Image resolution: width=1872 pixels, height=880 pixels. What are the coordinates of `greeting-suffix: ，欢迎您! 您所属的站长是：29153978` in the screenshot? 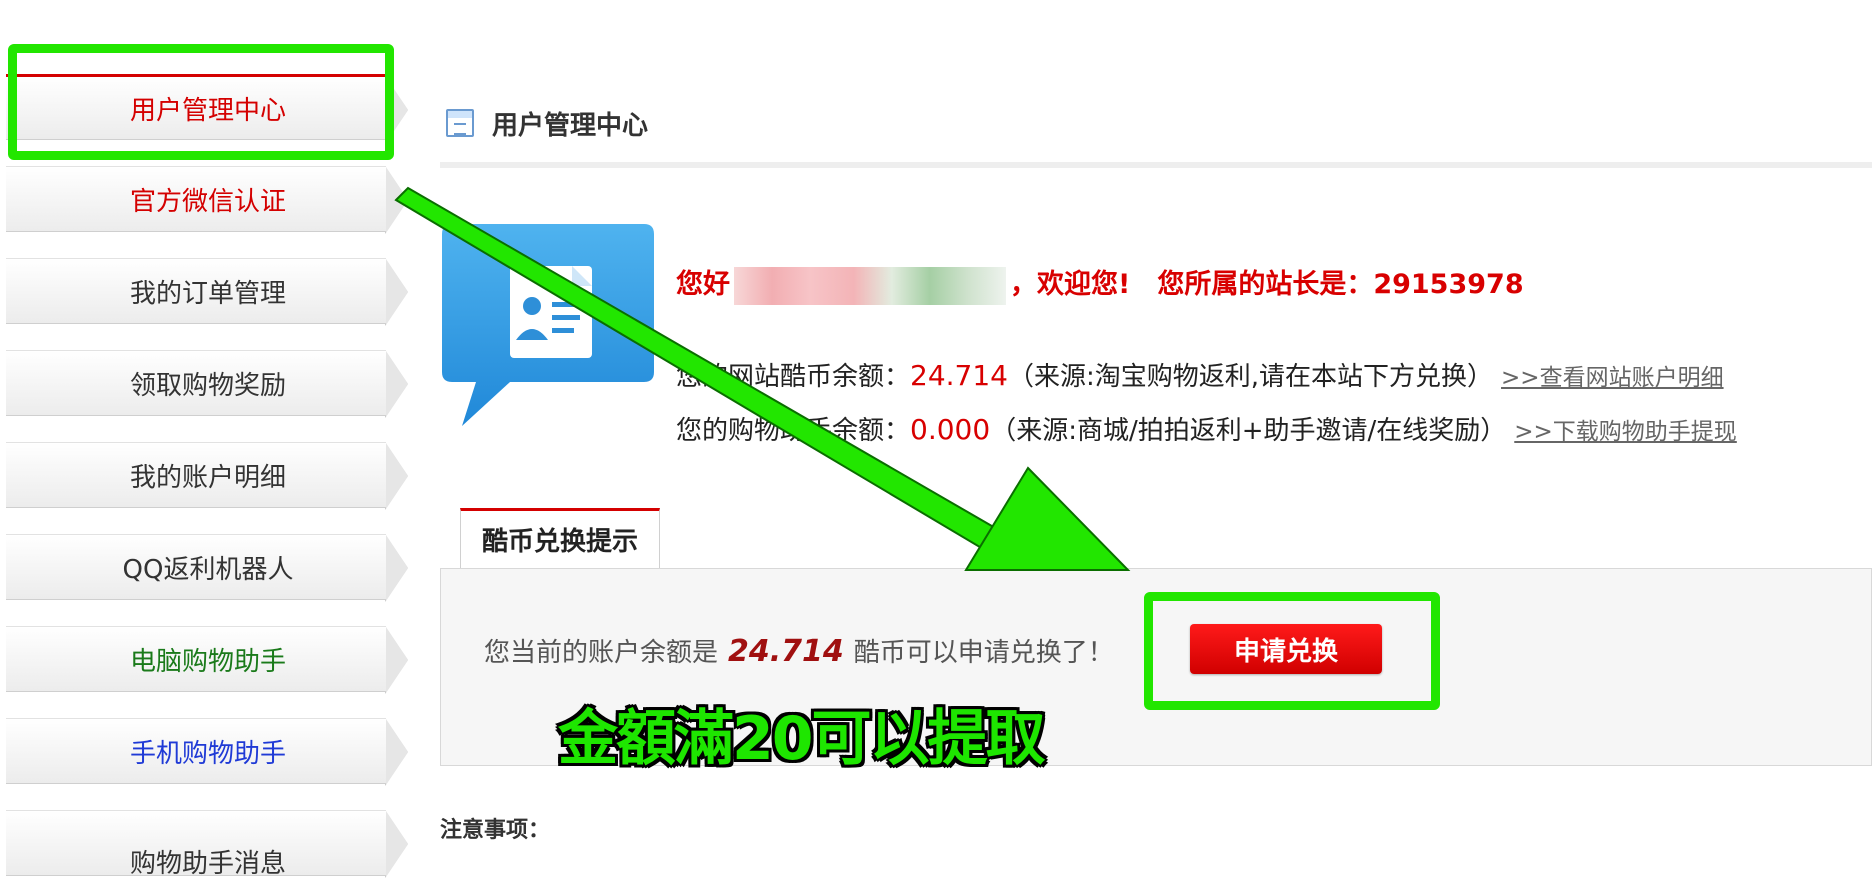 It's located at (1267, 284).